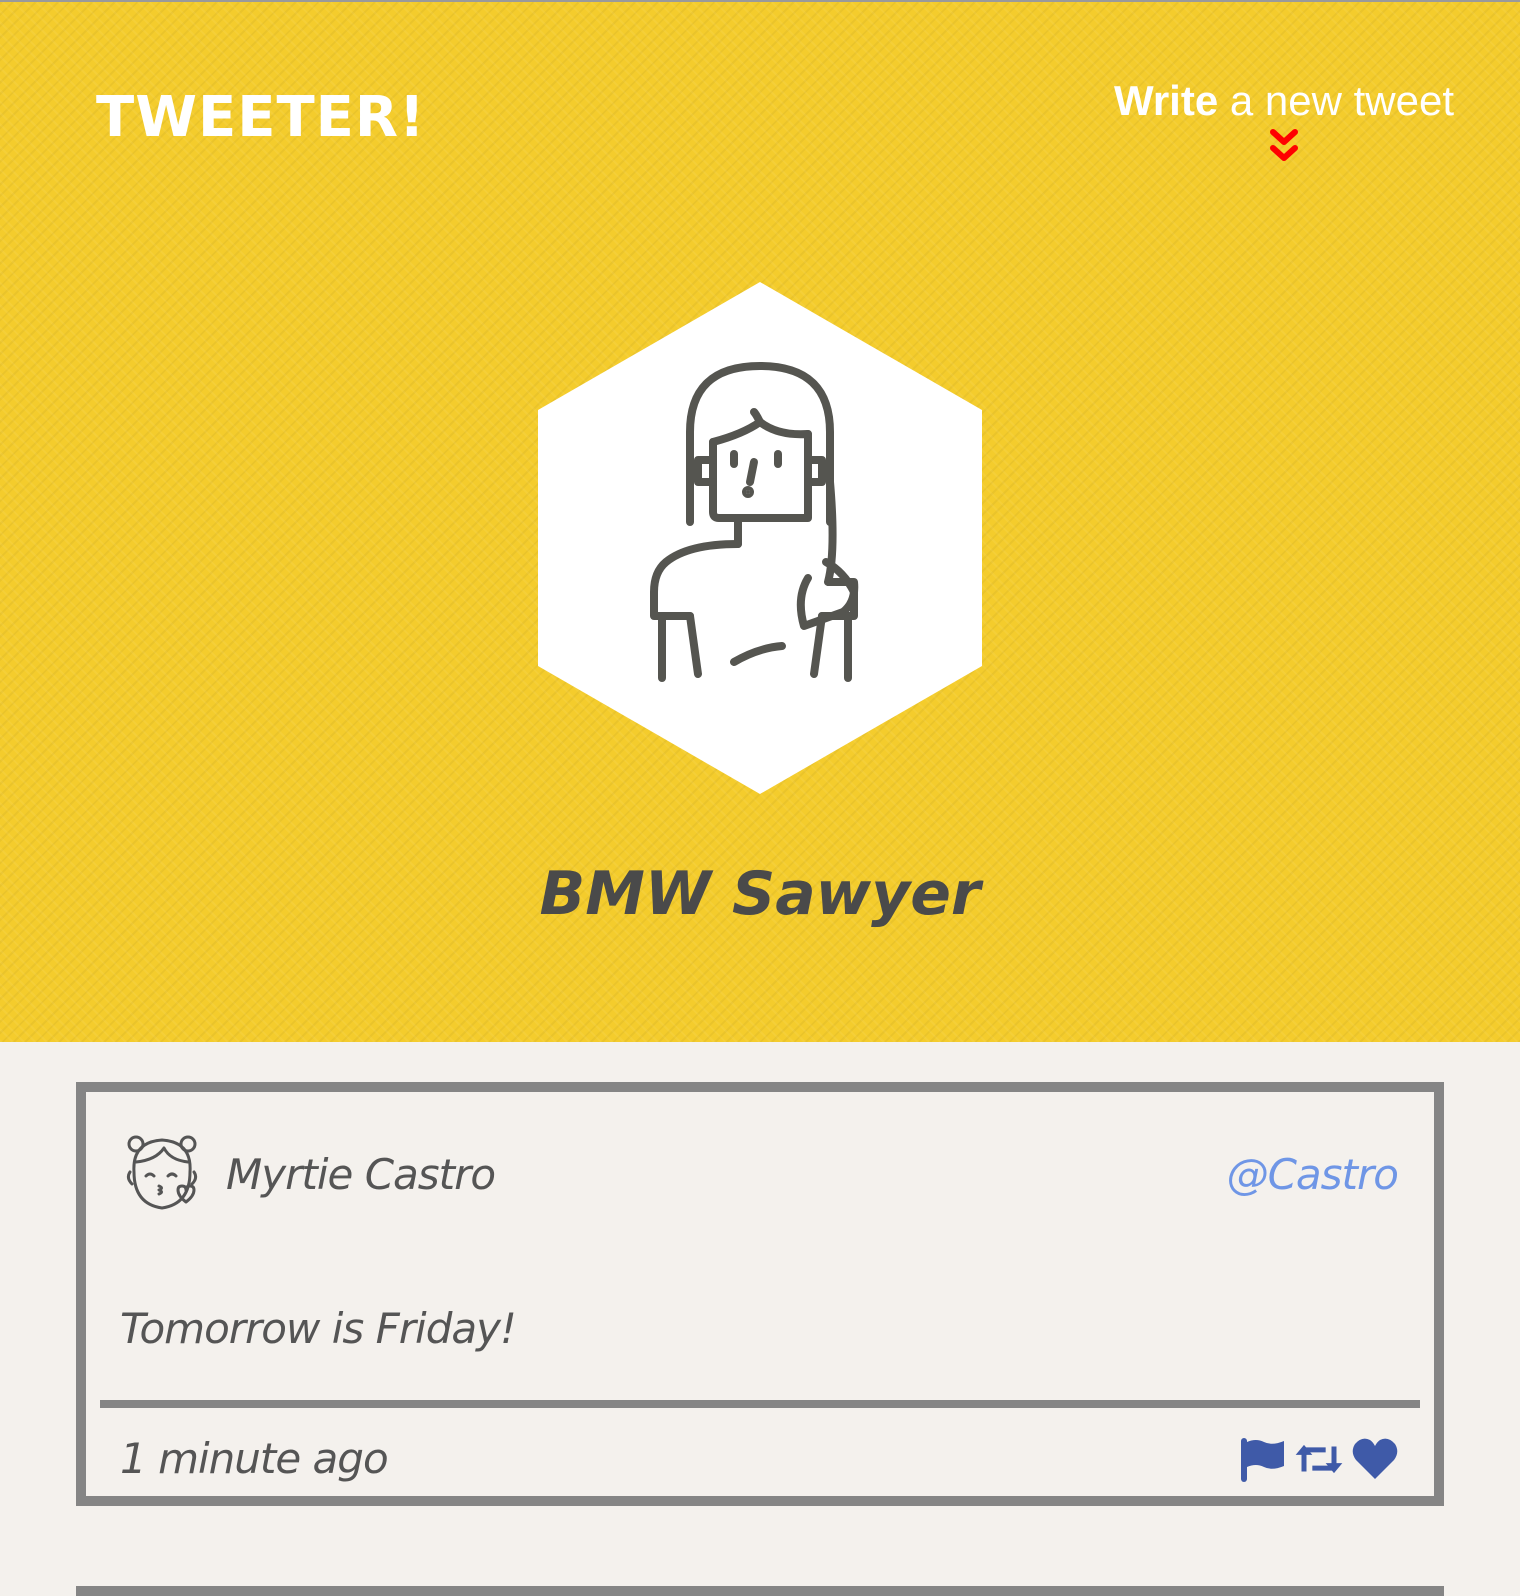  What do you see at coordinates (361, 1174) in the screenshot?
I see `tweet-author-name: Myrtie Castro` at bounding box center [361, 1174].